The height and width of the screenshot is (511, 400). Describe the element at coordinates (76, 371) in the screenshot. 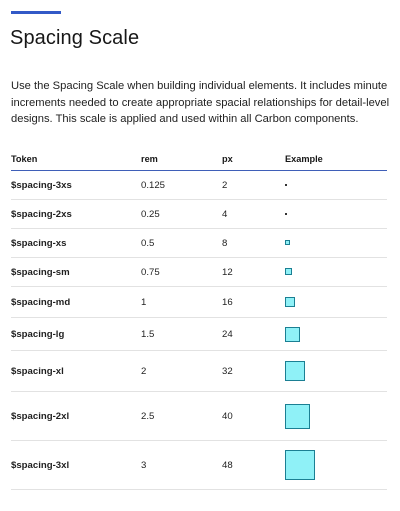

I see `token-cell: $spacing-xl` at that location.